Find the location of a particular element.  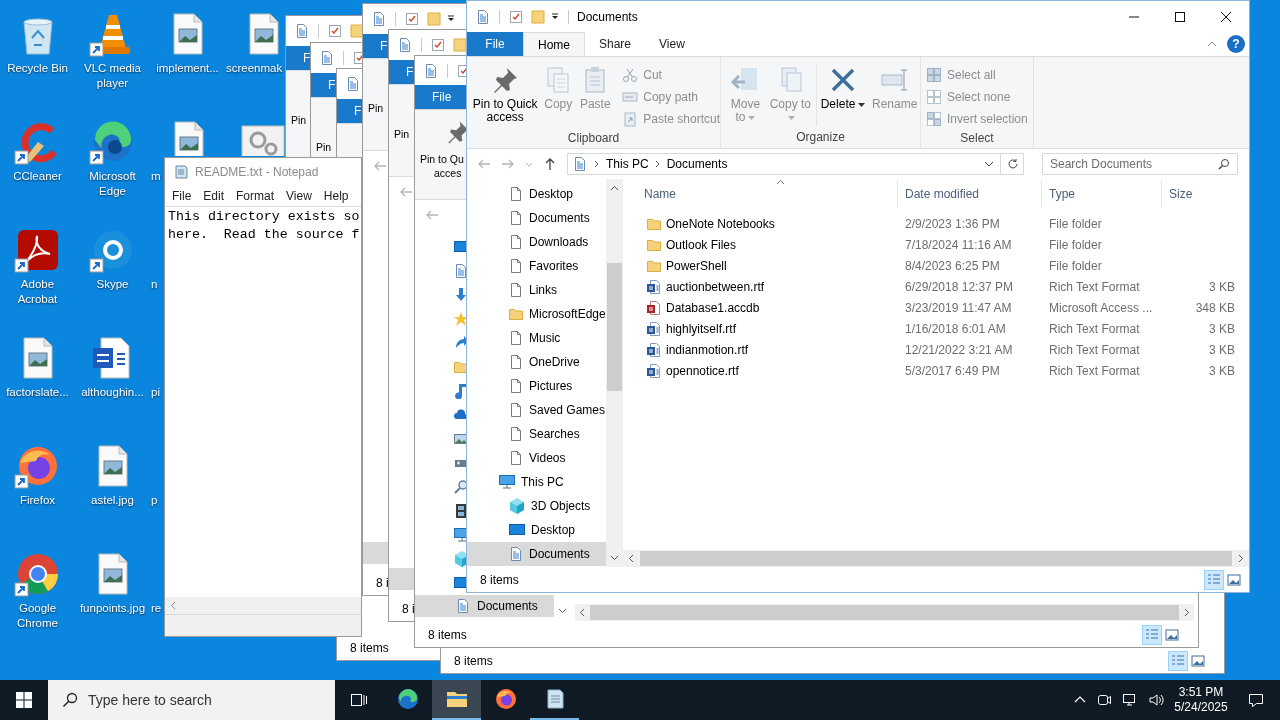

nav-item: This PC is located at coordinates (536, 482).